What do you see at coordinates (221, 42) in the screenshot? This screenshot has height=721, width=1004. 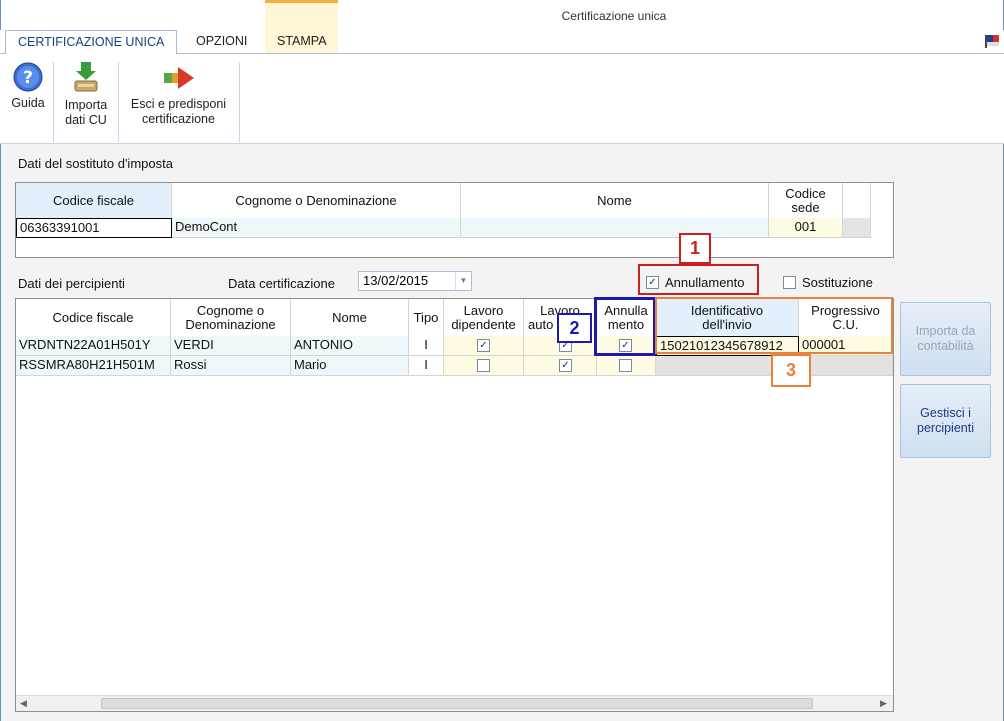 I see `tab-opzioni: OPZIONI` at bounding box center [221, 42].